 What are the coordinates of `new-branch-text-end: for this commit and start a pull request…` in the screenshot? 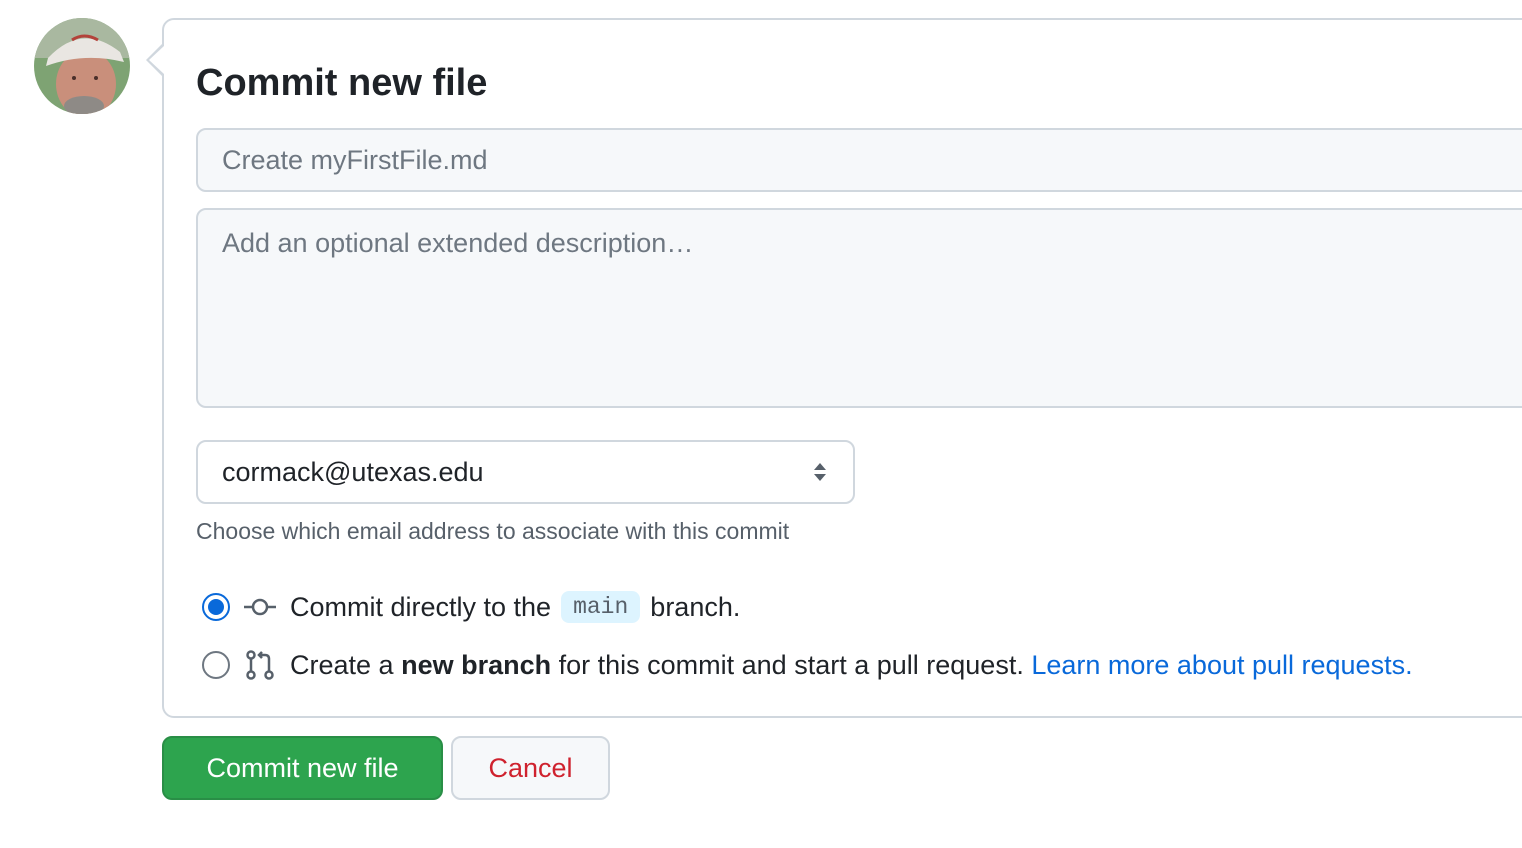 It's located at (791, 664).